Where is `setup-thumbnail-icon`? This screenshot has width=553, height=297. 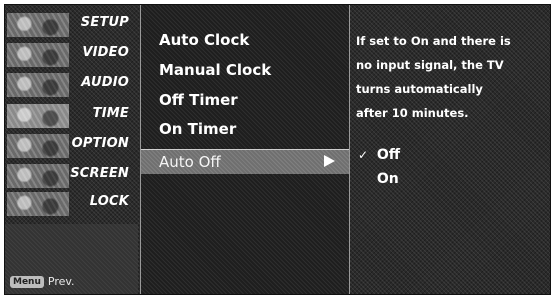
setup-thumbnail-icon is located at coordinates (38, 25).